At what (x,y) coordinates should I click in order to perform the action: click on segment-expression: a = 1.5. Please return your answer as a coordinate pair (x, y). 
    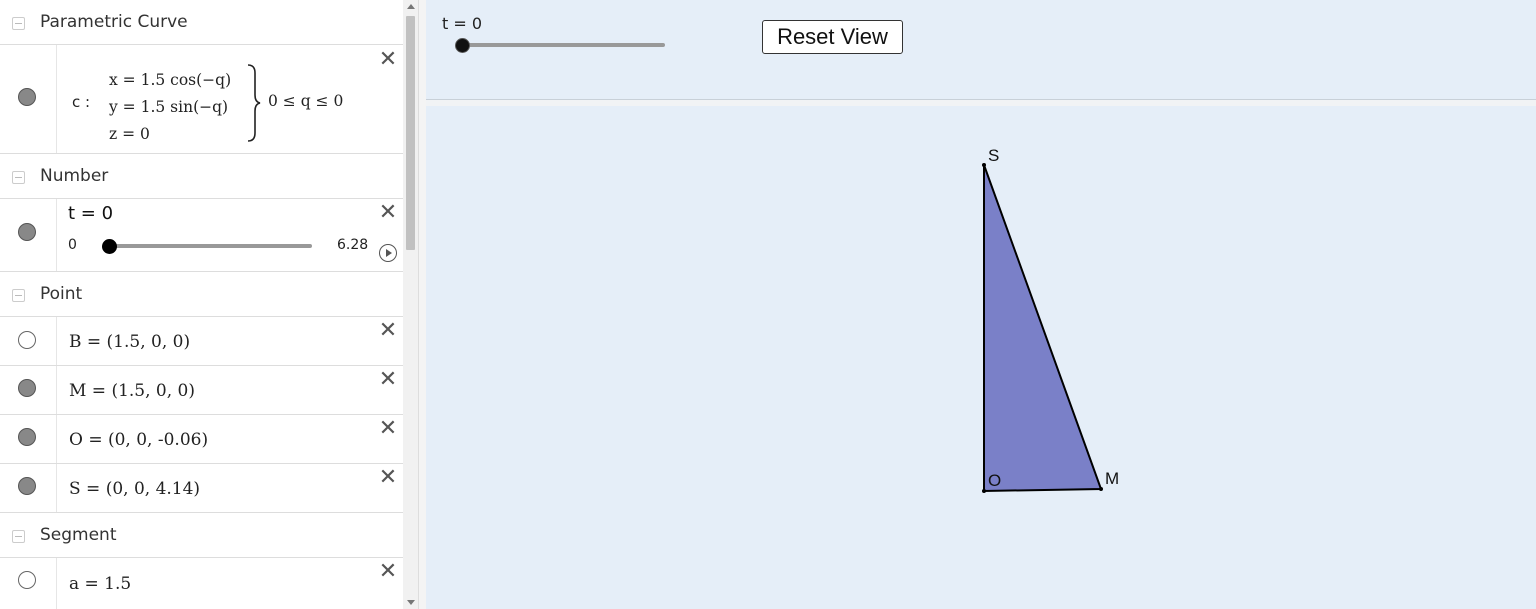
    Looking at the image, I should click on (100, 584).